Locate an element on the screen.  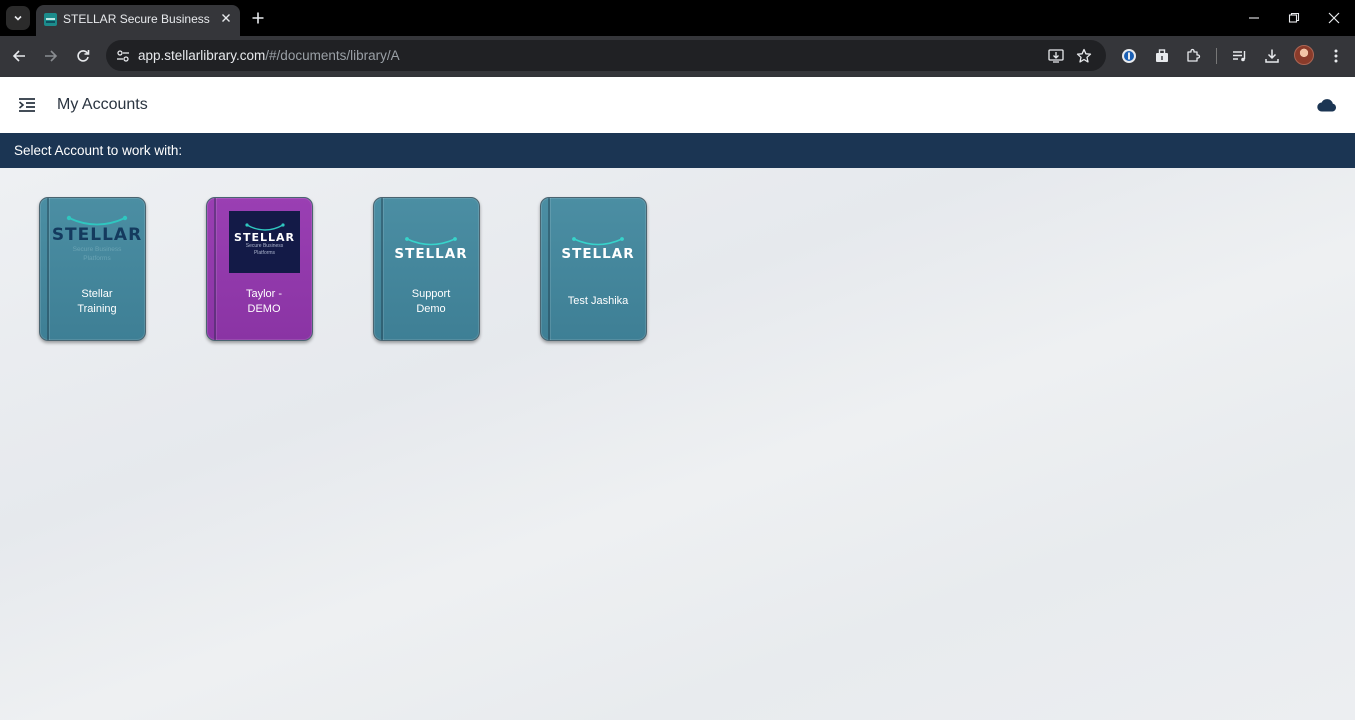
restore-icon is located at coordinates (1294, 17).